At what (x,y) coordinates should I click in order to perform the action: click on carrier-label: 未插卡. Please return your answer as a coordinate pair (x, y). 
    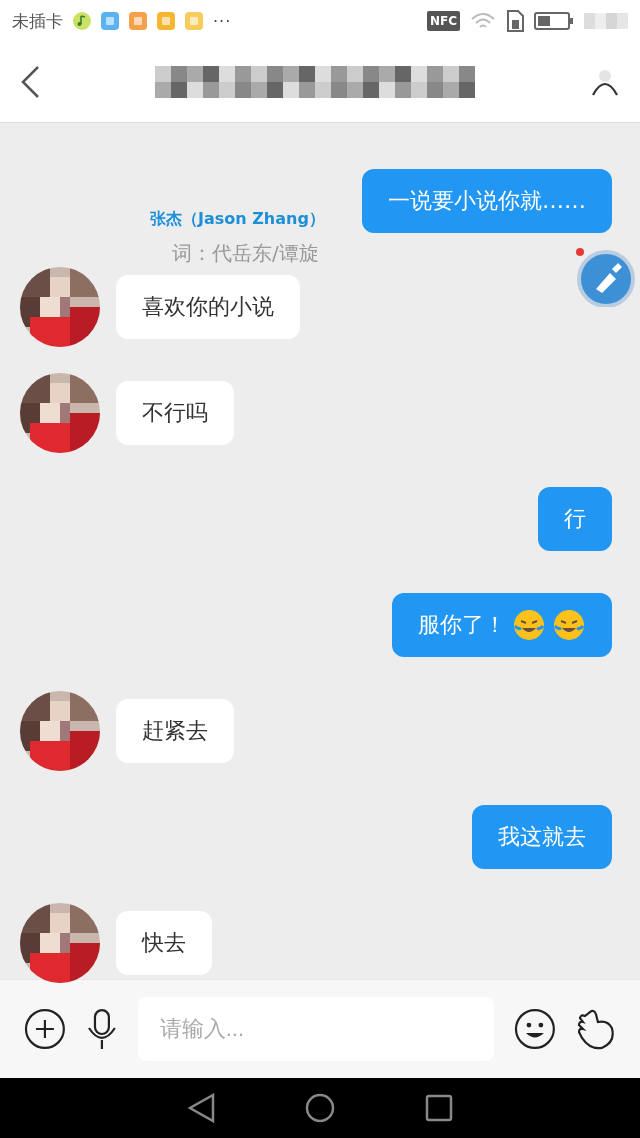
    Looking at the image, I should click on (37, 21).